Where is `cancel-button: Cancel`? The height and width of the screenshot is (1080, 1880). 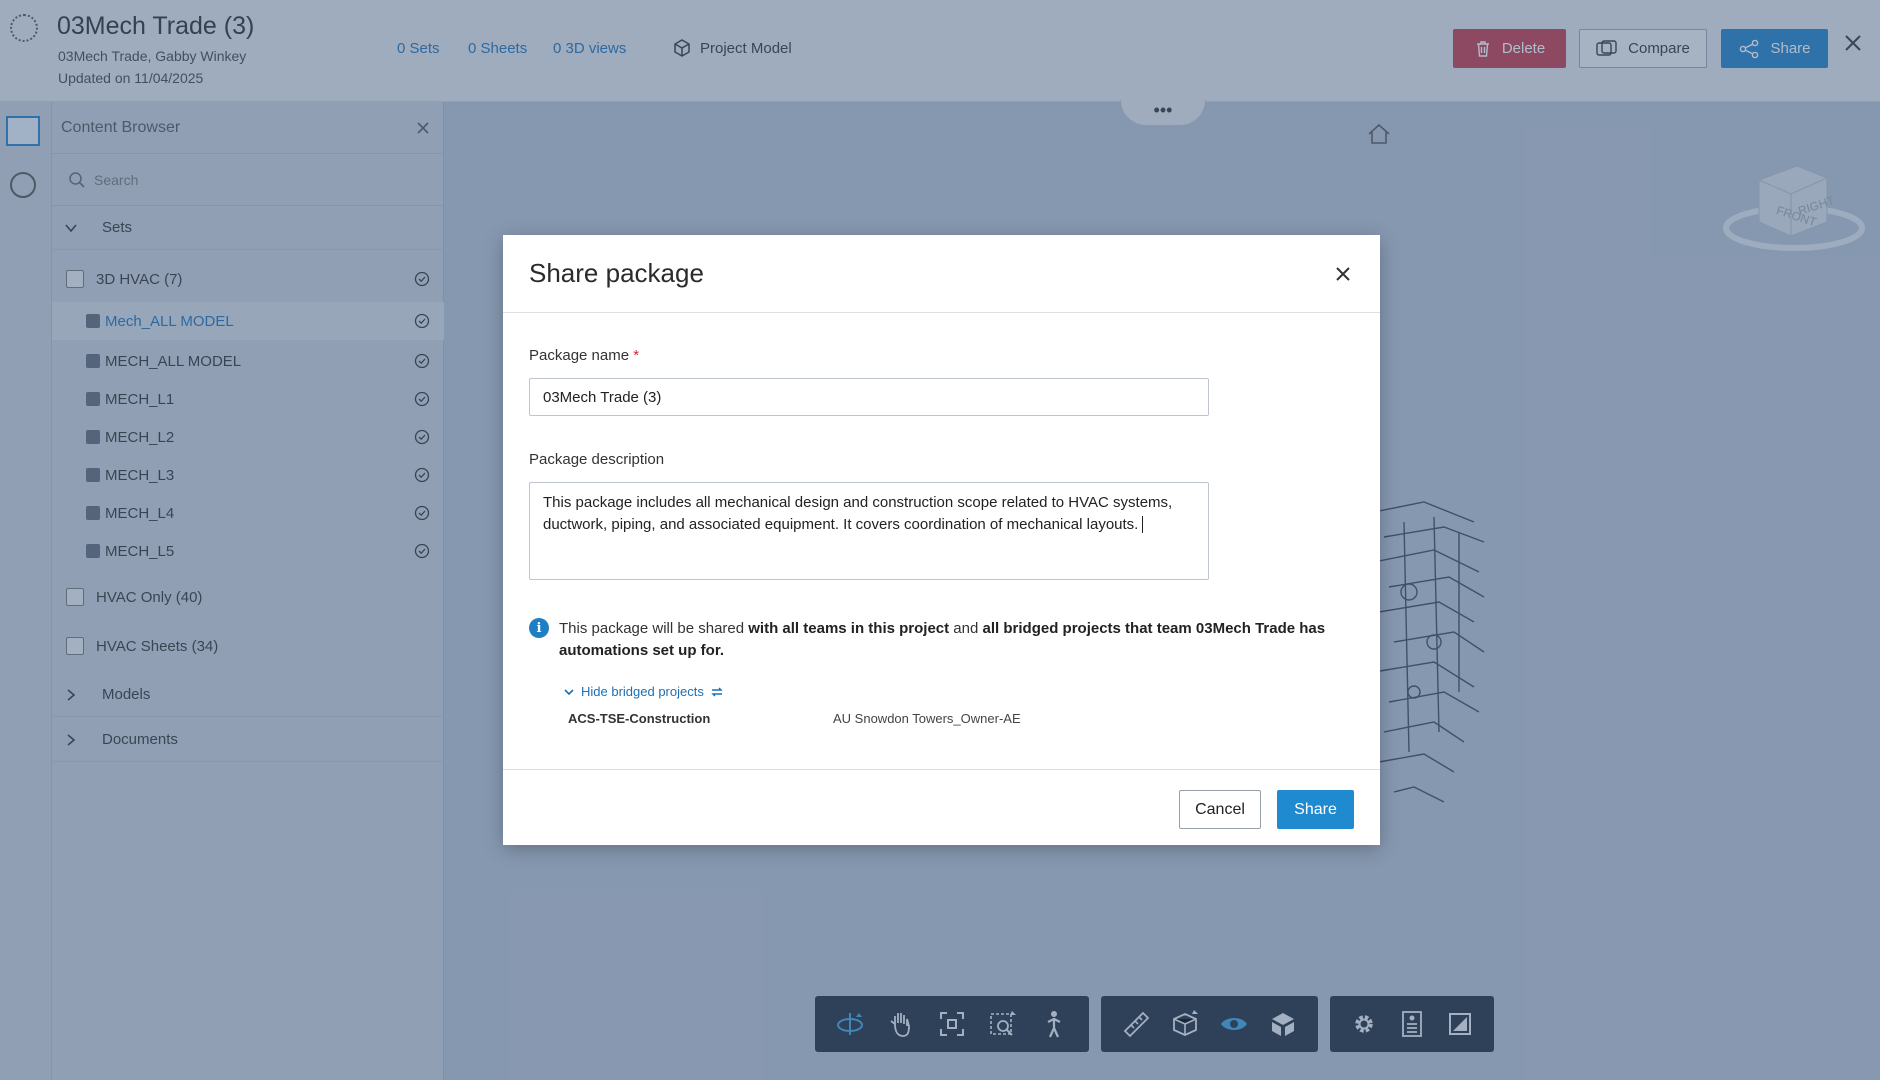 cancel-button: Cancel is located at coordinates (1220, 809).